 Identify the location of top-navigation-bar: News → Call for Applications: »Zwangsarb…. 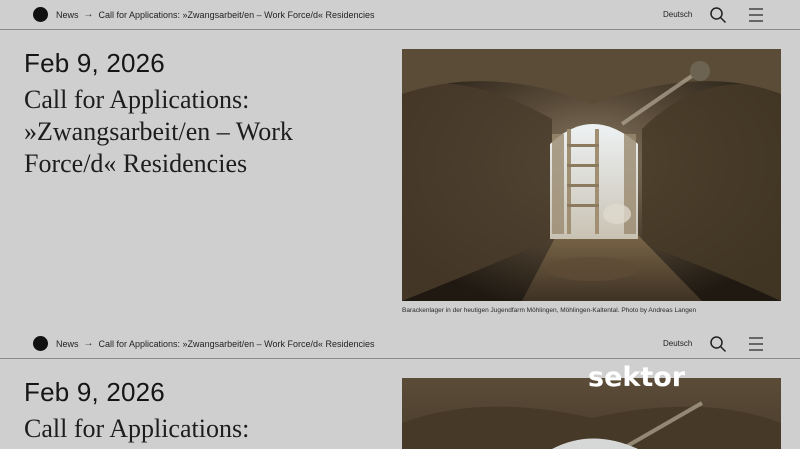
(400, 15).